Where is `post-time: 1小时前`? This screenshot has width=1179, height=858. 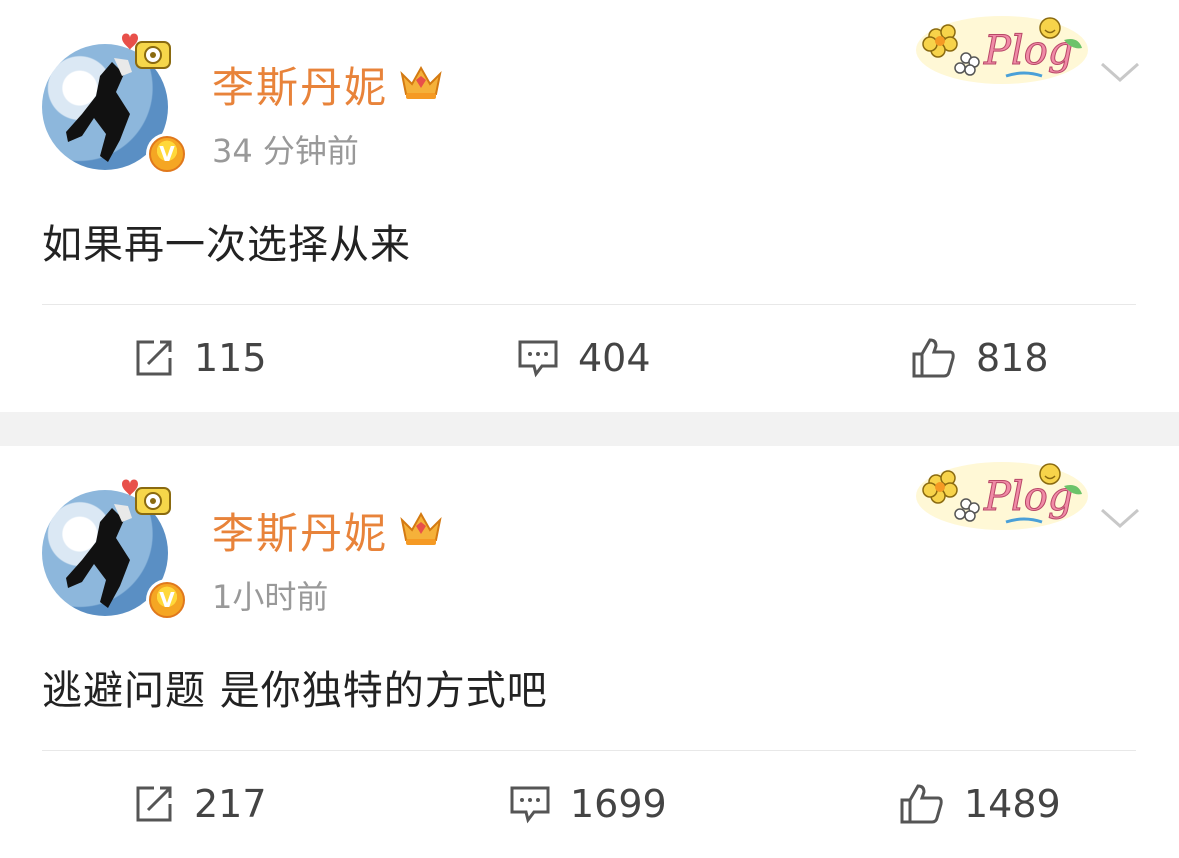 post-time: 1小时前 is located at coordinates (270, 597).